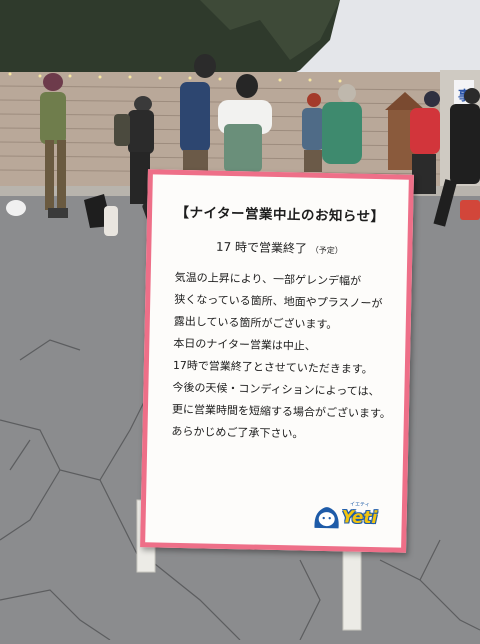  What do you see at coordinates (326, 250) in the screenshot?
I see `subtitle-note: （予定）` at bounding box center [326, 250].